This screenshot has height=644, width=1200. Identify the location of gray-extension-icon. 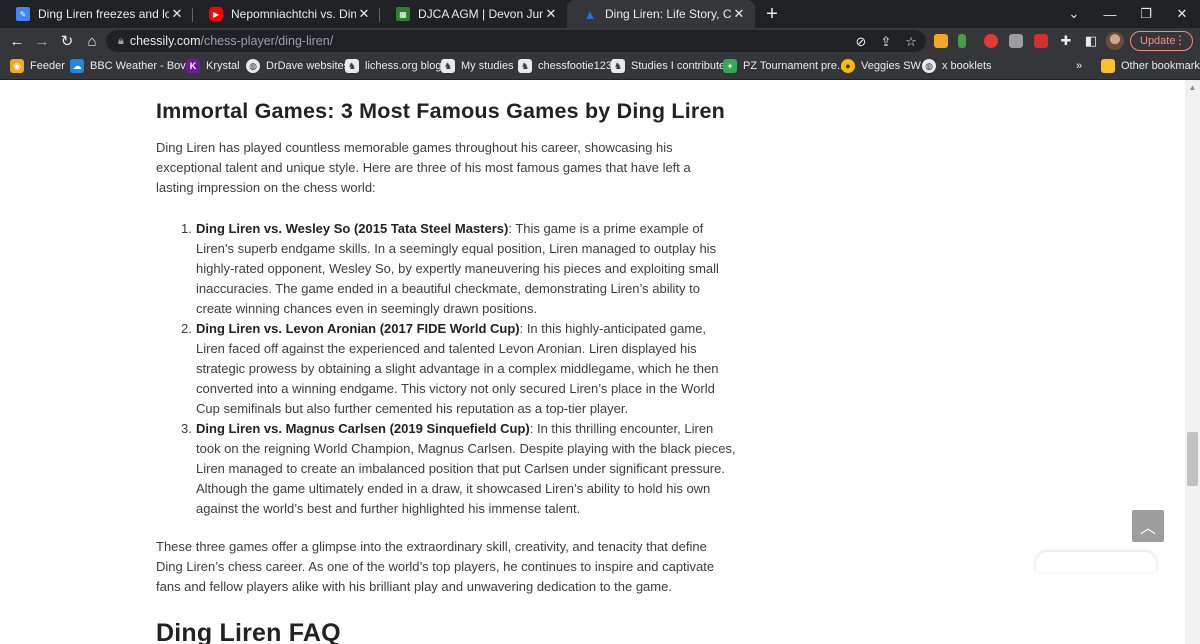
(1016, 41).